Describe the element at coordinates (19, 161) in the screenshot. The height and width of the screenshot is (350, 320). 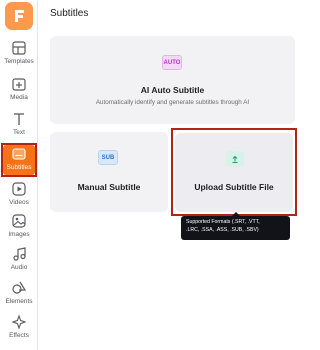
I see `sidebar-item-subtitles: Subtitles` at that location.